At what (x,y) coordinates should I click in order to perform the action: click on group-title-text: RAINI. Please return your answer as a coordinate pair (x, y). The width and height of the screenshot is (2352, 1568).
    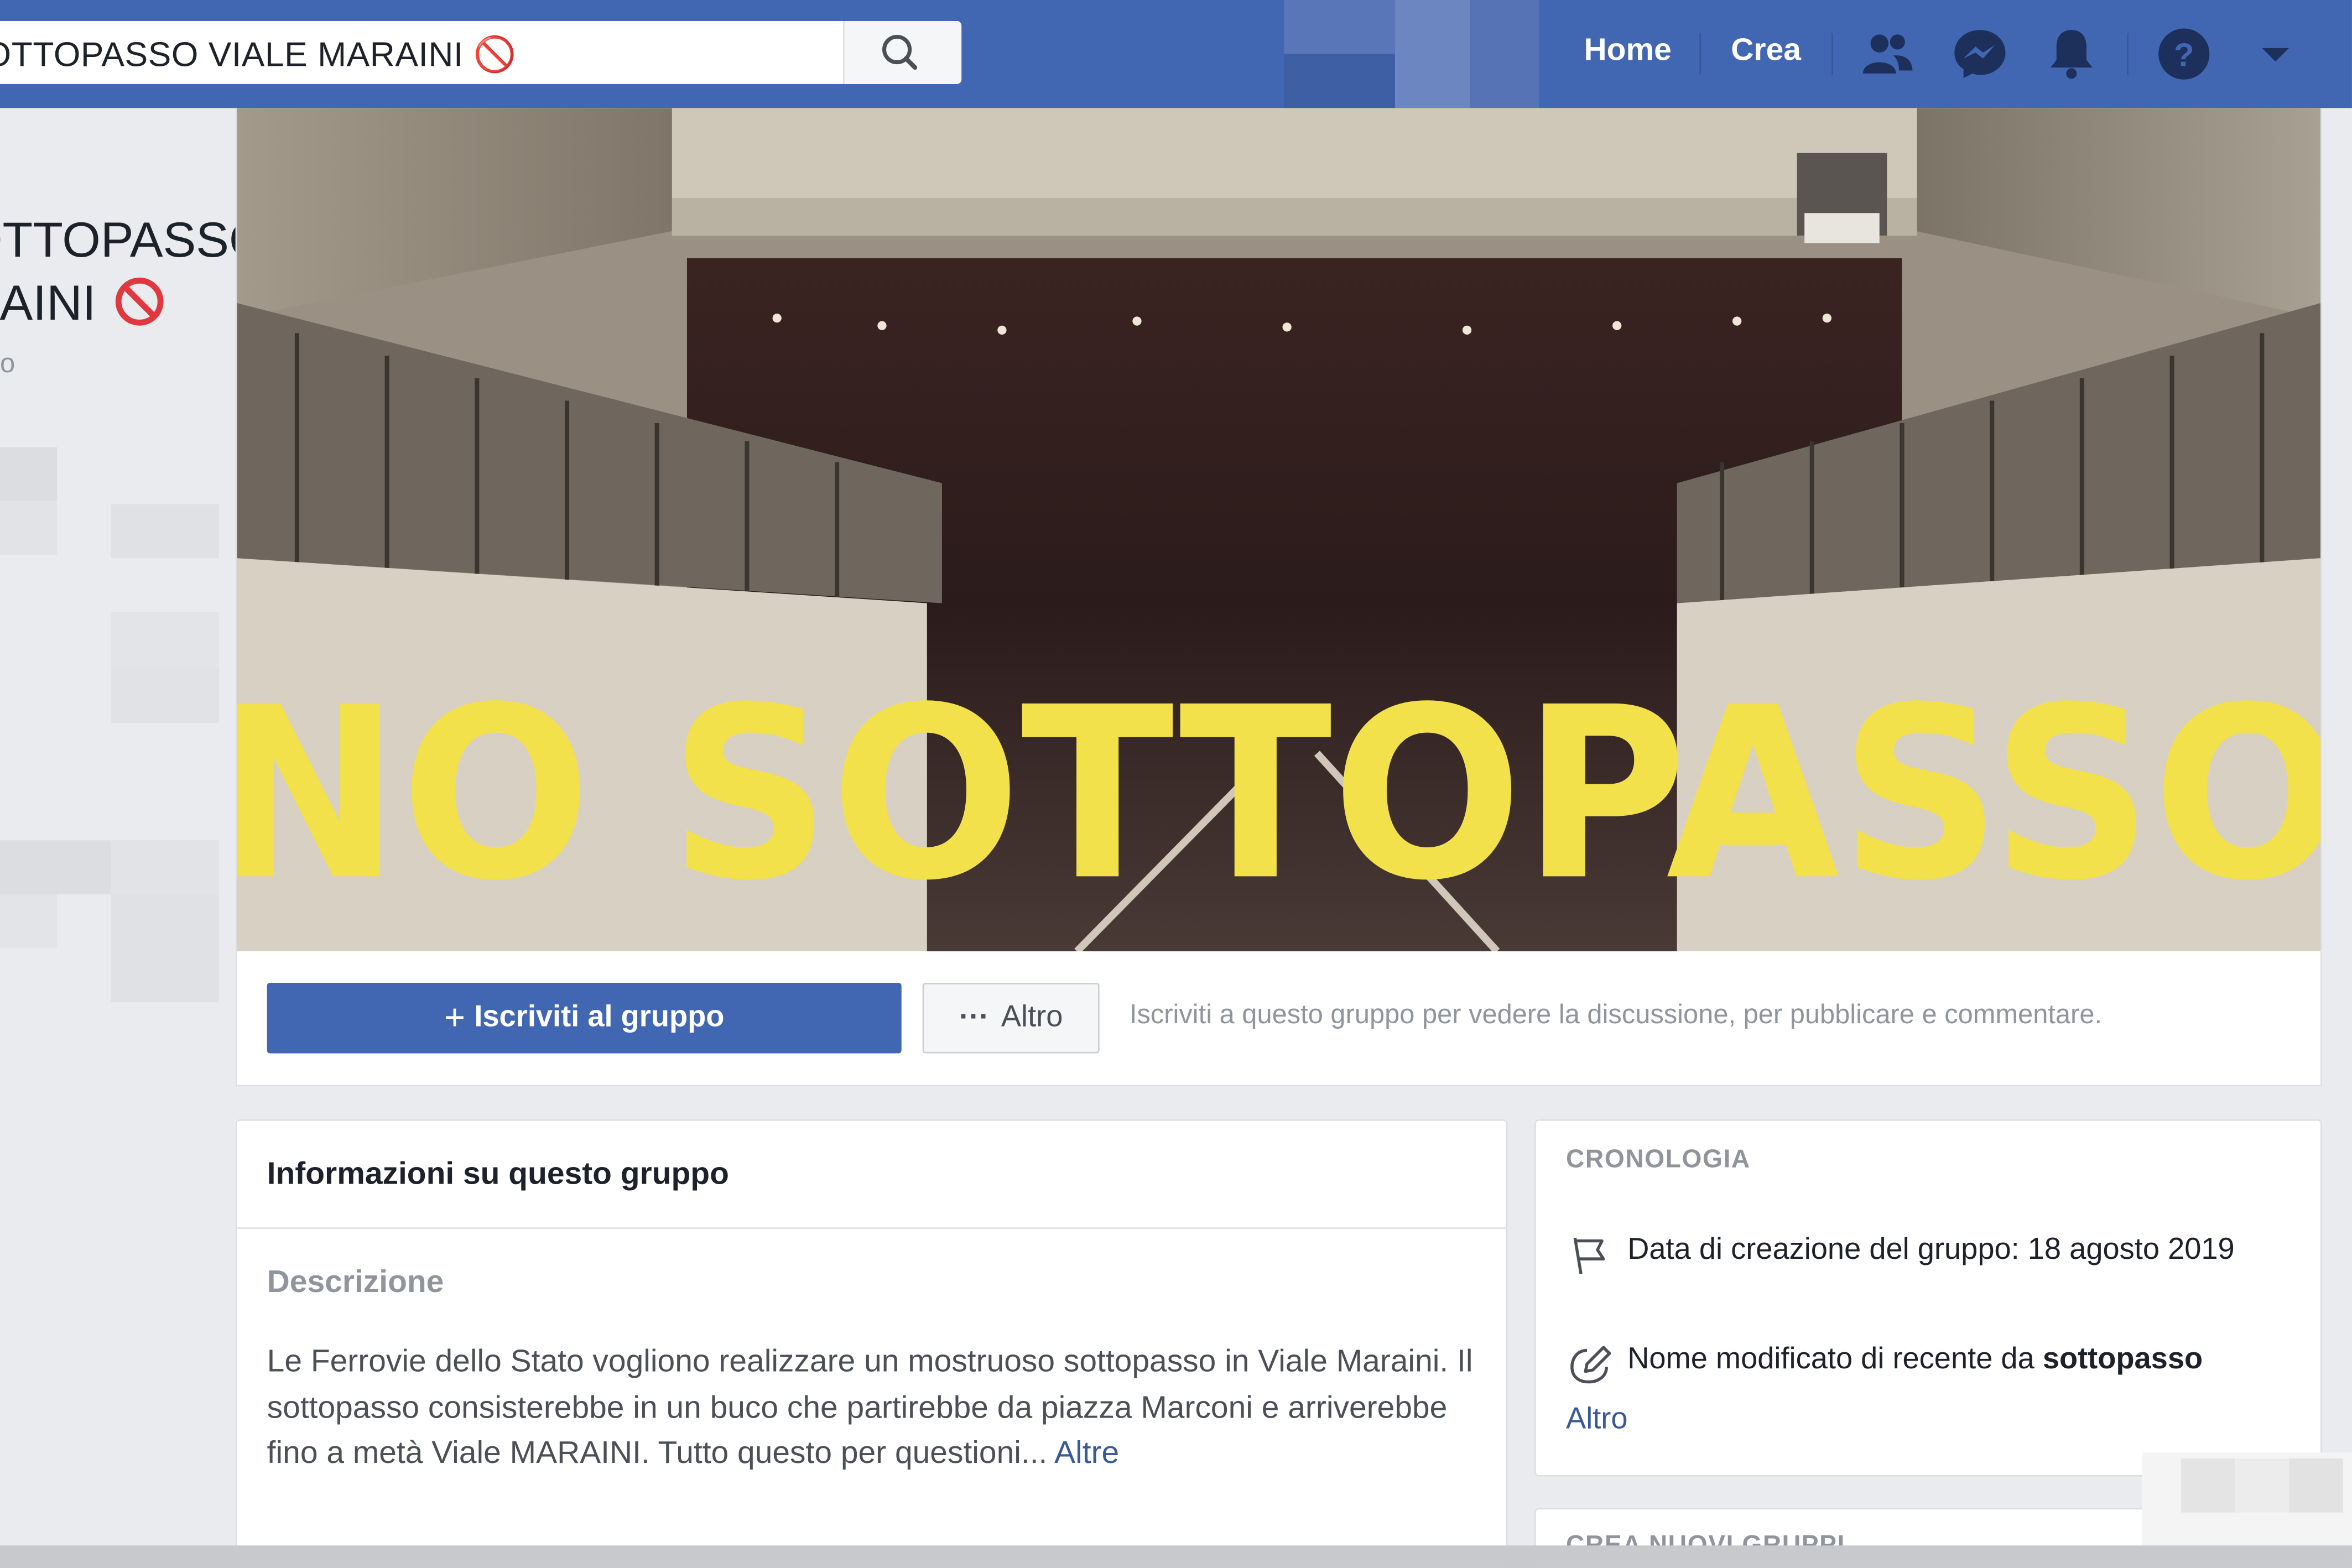
    Looking at the image, I should click on (48, 302).